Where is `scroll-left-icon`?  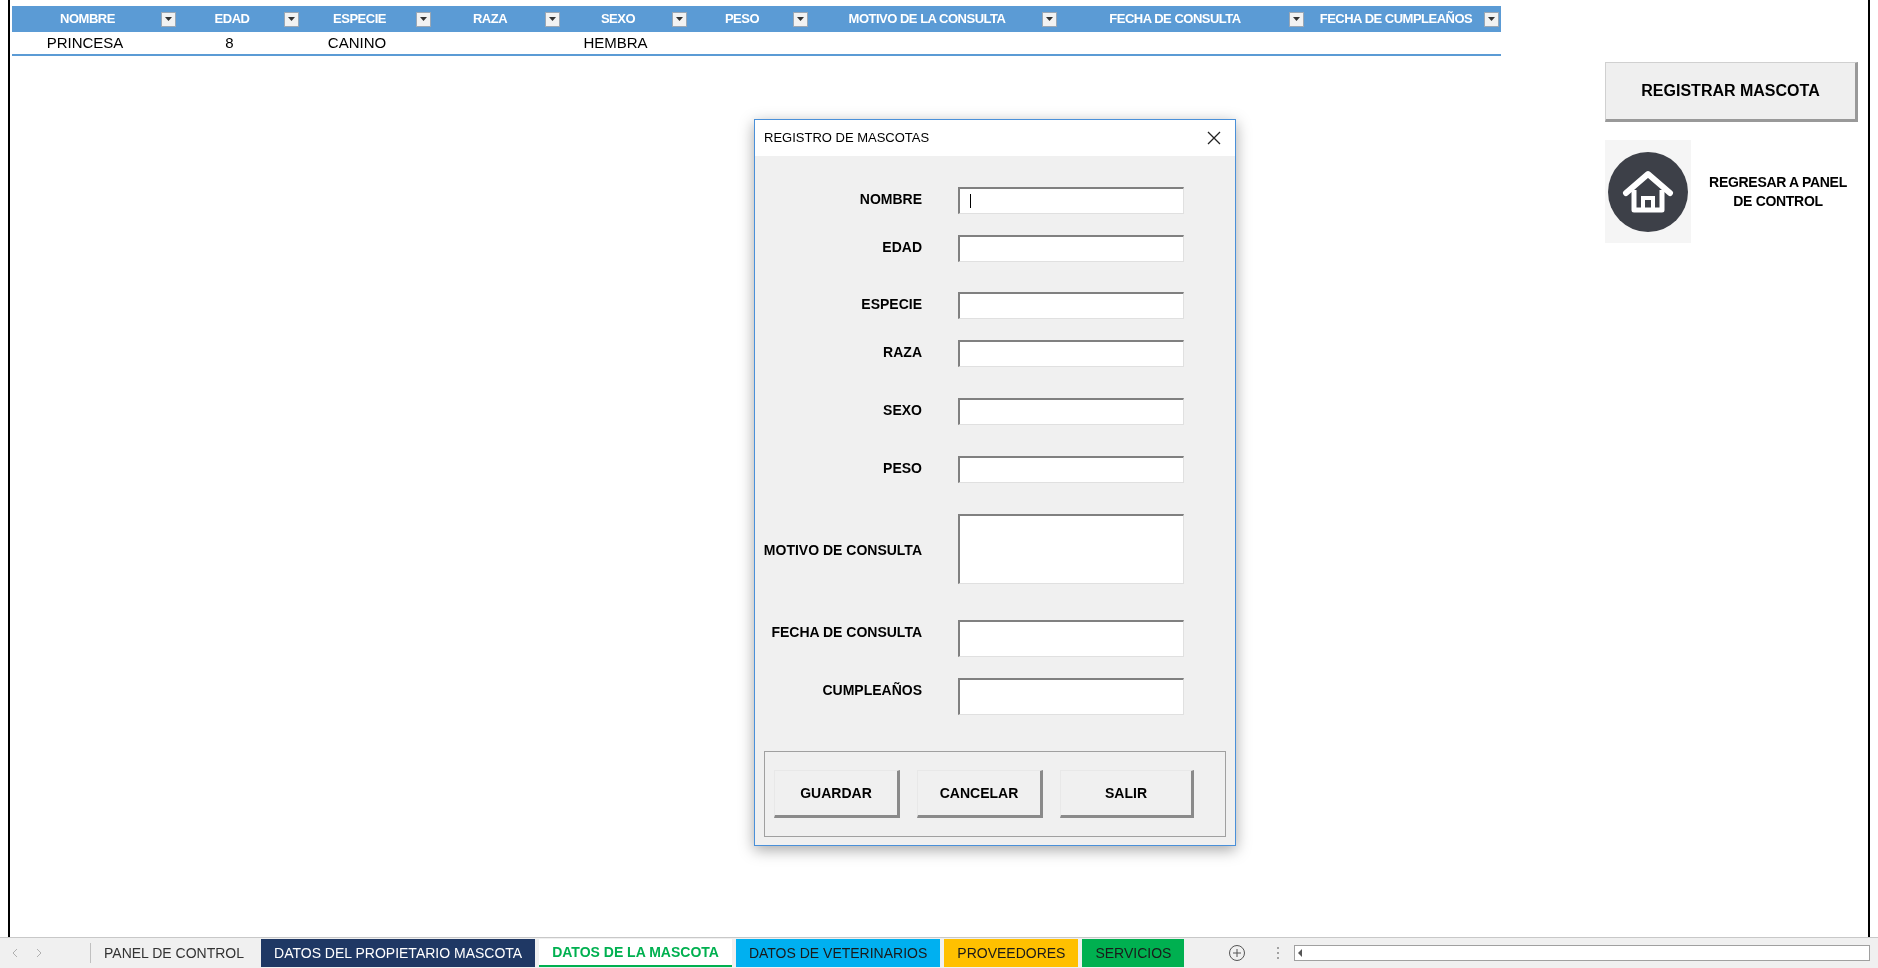
scroll-left-icon is located at coordinates (1301, 953).